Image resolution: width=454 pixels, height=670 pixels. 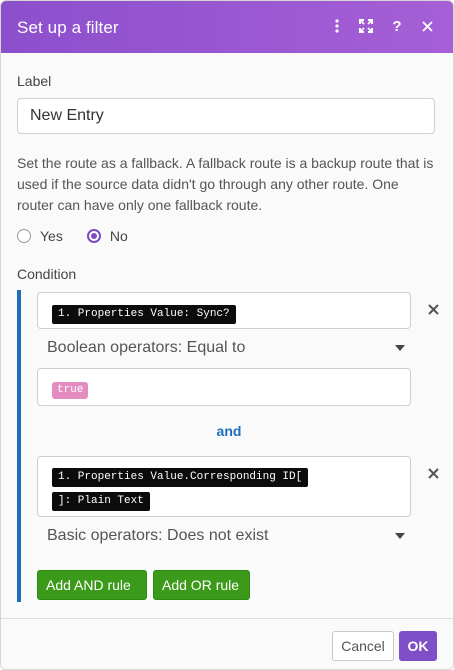 What do you see at coordinates (224, 387) in the screenshot?
I see `rule-1-value-input: true` at bounding box center [224, 387].